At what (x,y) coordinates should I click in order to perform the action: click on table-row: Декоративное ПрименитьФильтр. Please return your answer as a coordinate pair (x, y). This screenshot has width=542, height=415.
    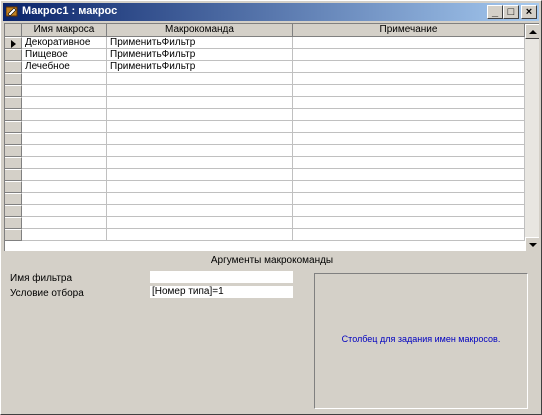
    Looking at the image, I should click on (265, 43).